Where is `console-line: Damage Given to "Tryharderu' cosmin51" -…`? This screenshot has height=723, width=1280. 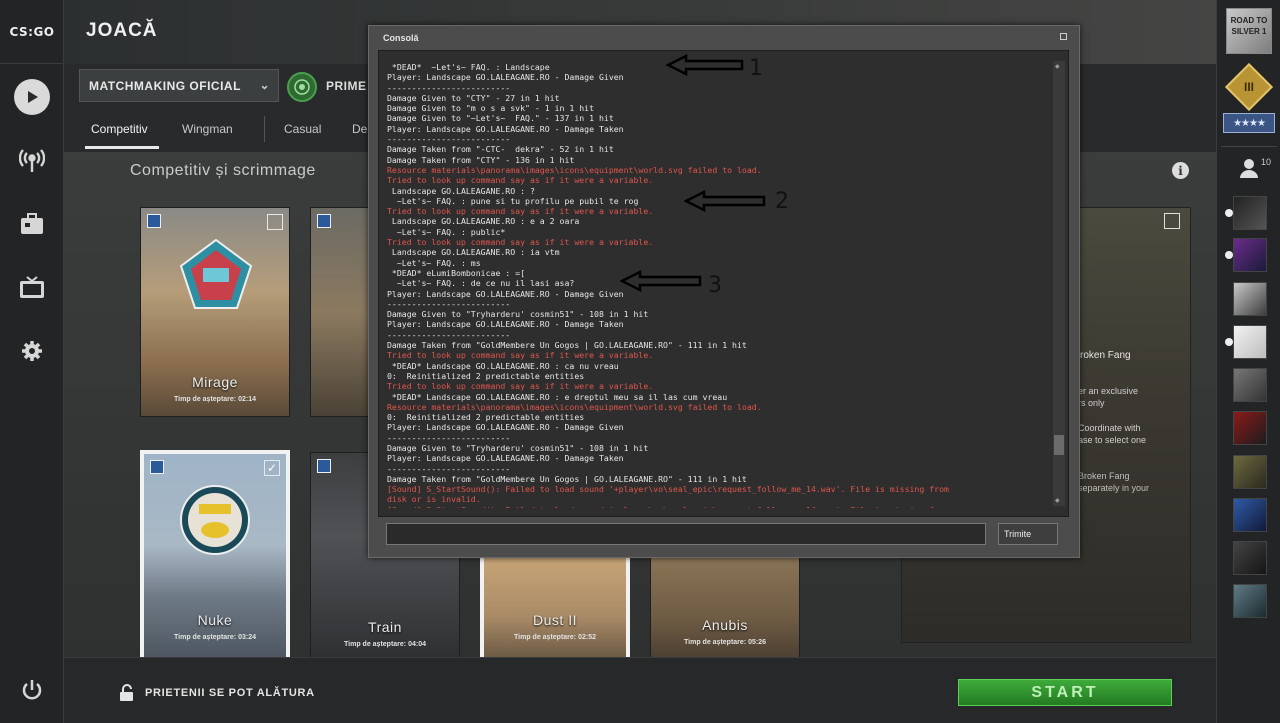 console-line: Damage Given to "Tryharderu' cosmin51" -… is located at coordinates (518, 447).